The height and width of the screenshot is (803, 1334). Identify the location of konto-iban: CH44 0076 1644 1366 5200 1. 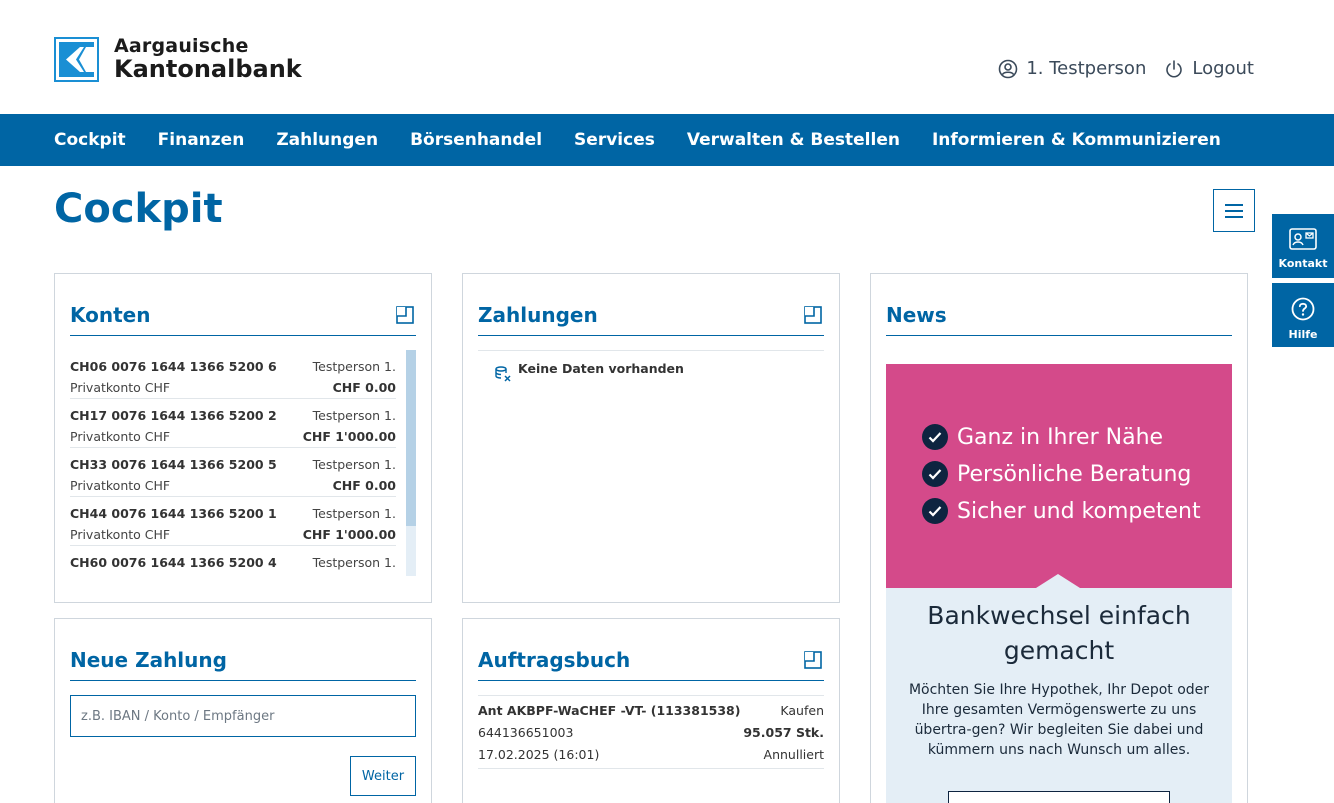
(173, 513).